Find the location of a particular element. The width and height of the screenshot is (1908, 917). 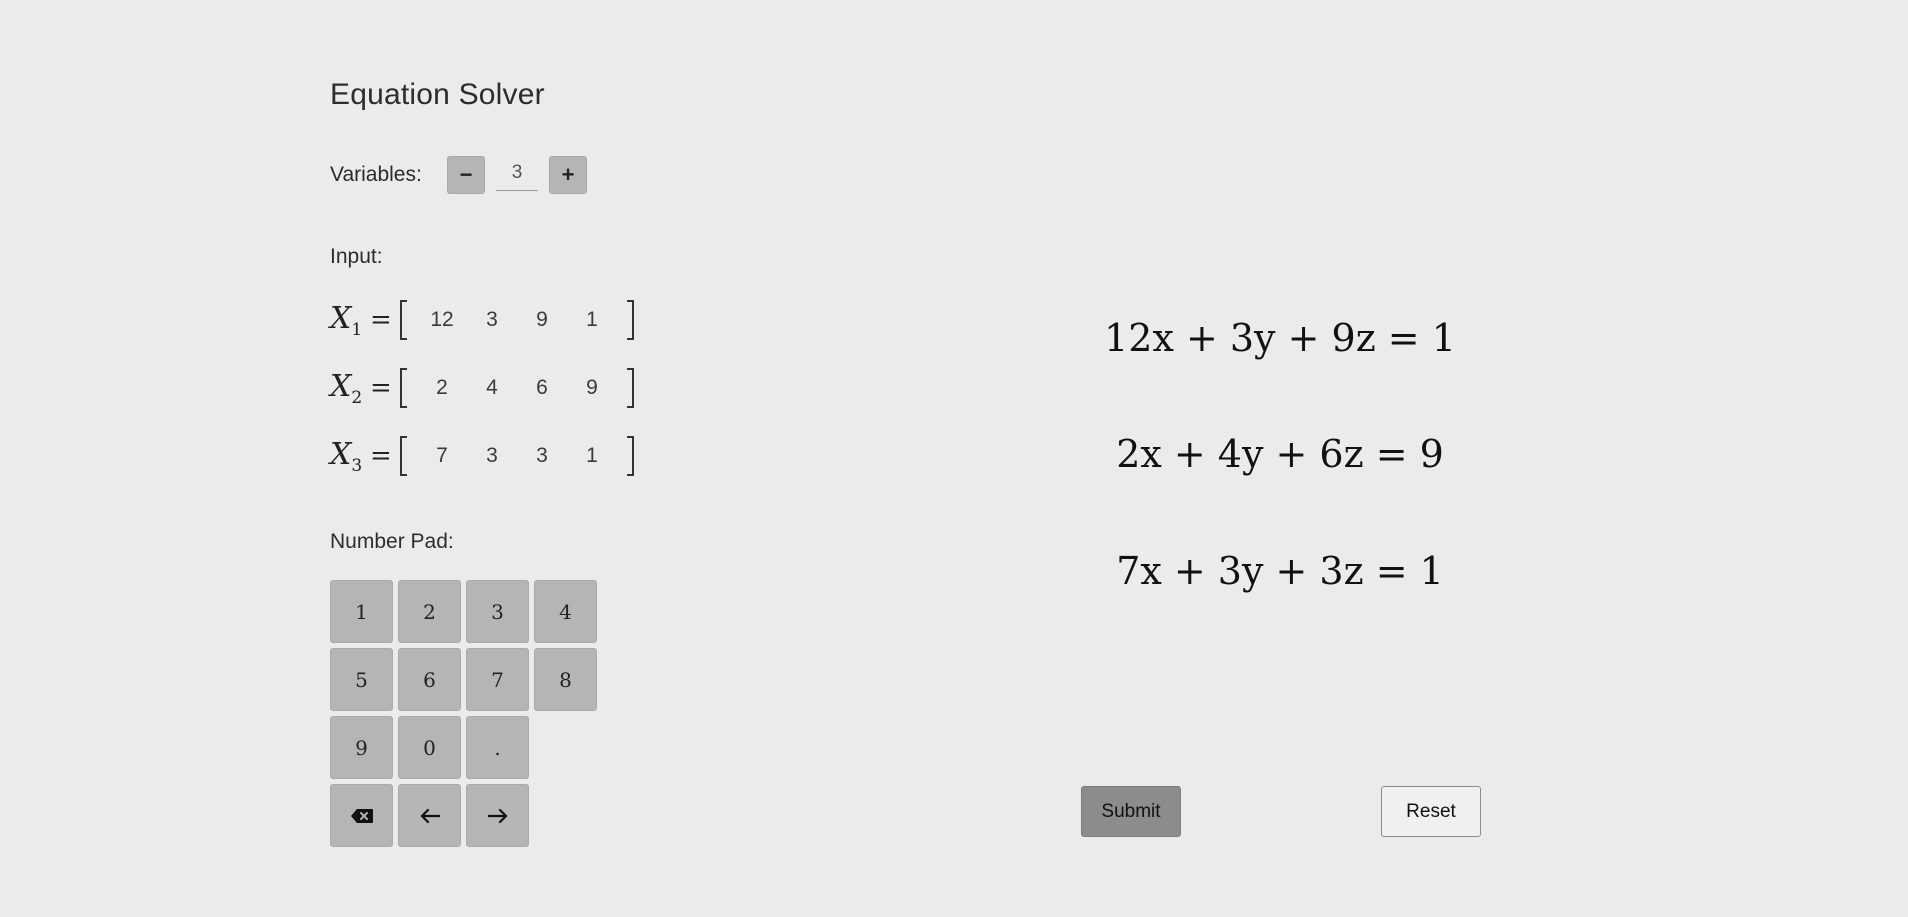

key-5: 5 is located at coordinates (361, 679).